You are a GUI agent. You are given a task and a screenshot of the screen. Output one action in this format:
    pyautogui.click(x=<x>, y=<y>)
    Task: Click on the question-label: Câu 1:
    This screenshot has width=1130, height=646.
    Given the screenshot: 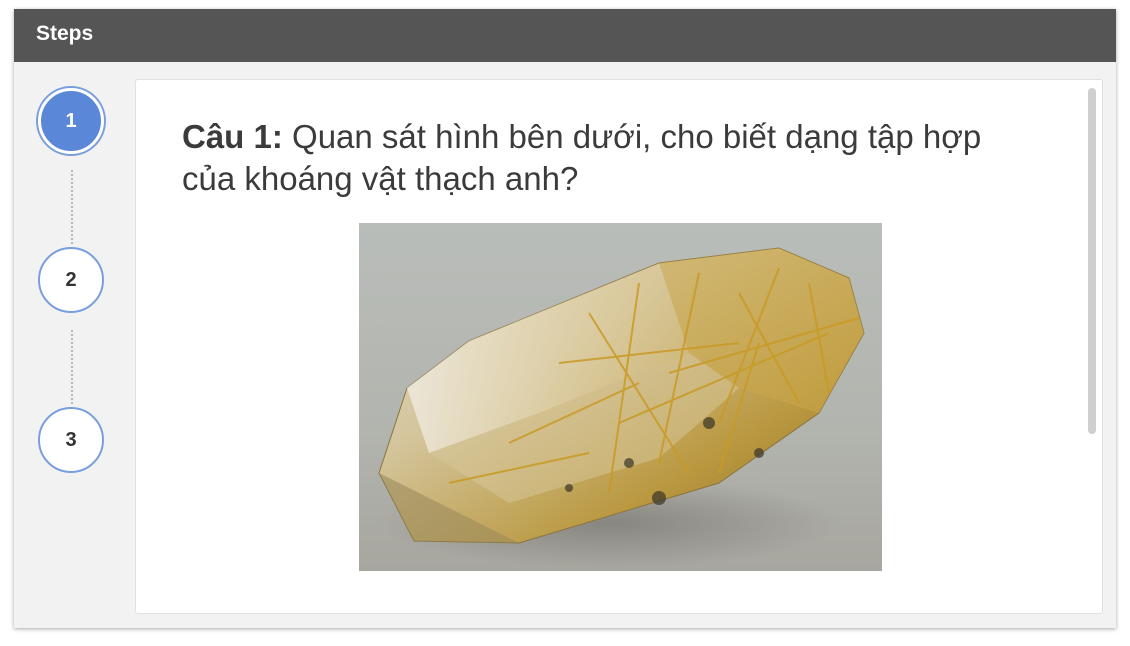 What is the action you would take?
    pyautogui.click(x=232, y=136)
    